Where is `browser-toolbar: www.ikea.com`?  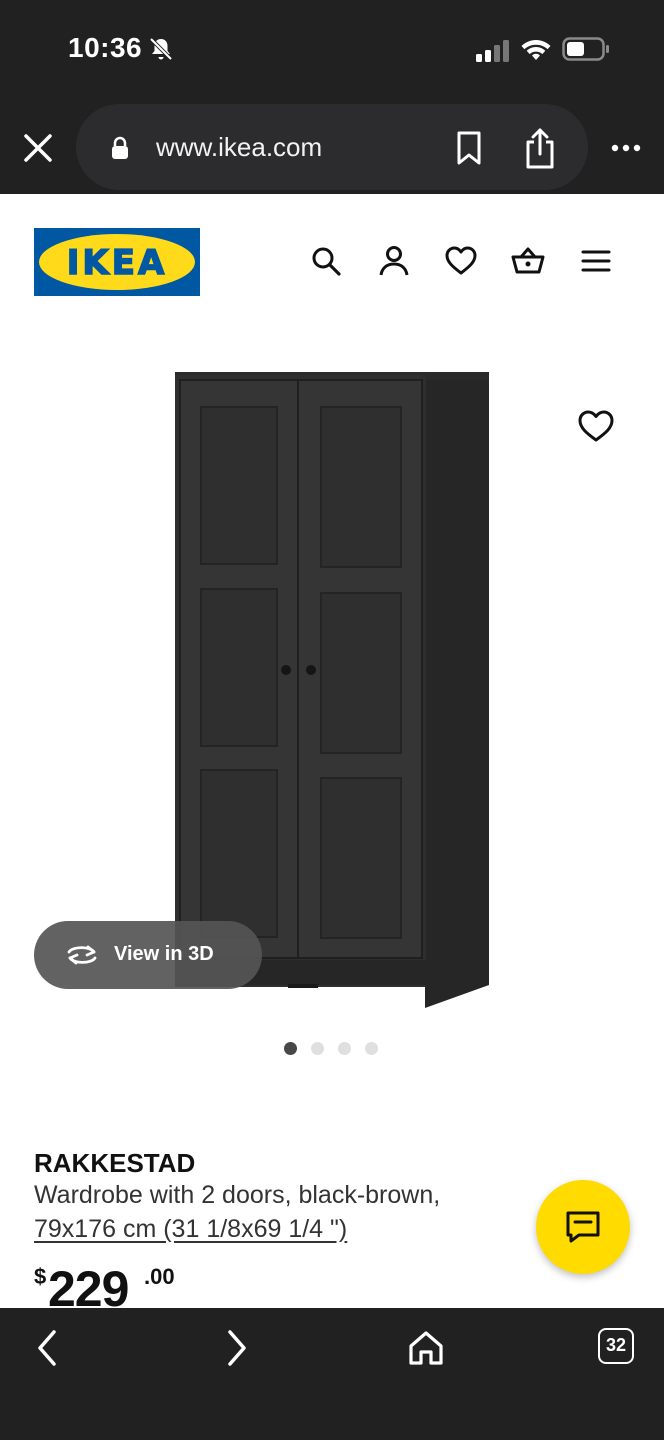
browser-toolbar: www.ikea.com is located at coordinates (332, 147).